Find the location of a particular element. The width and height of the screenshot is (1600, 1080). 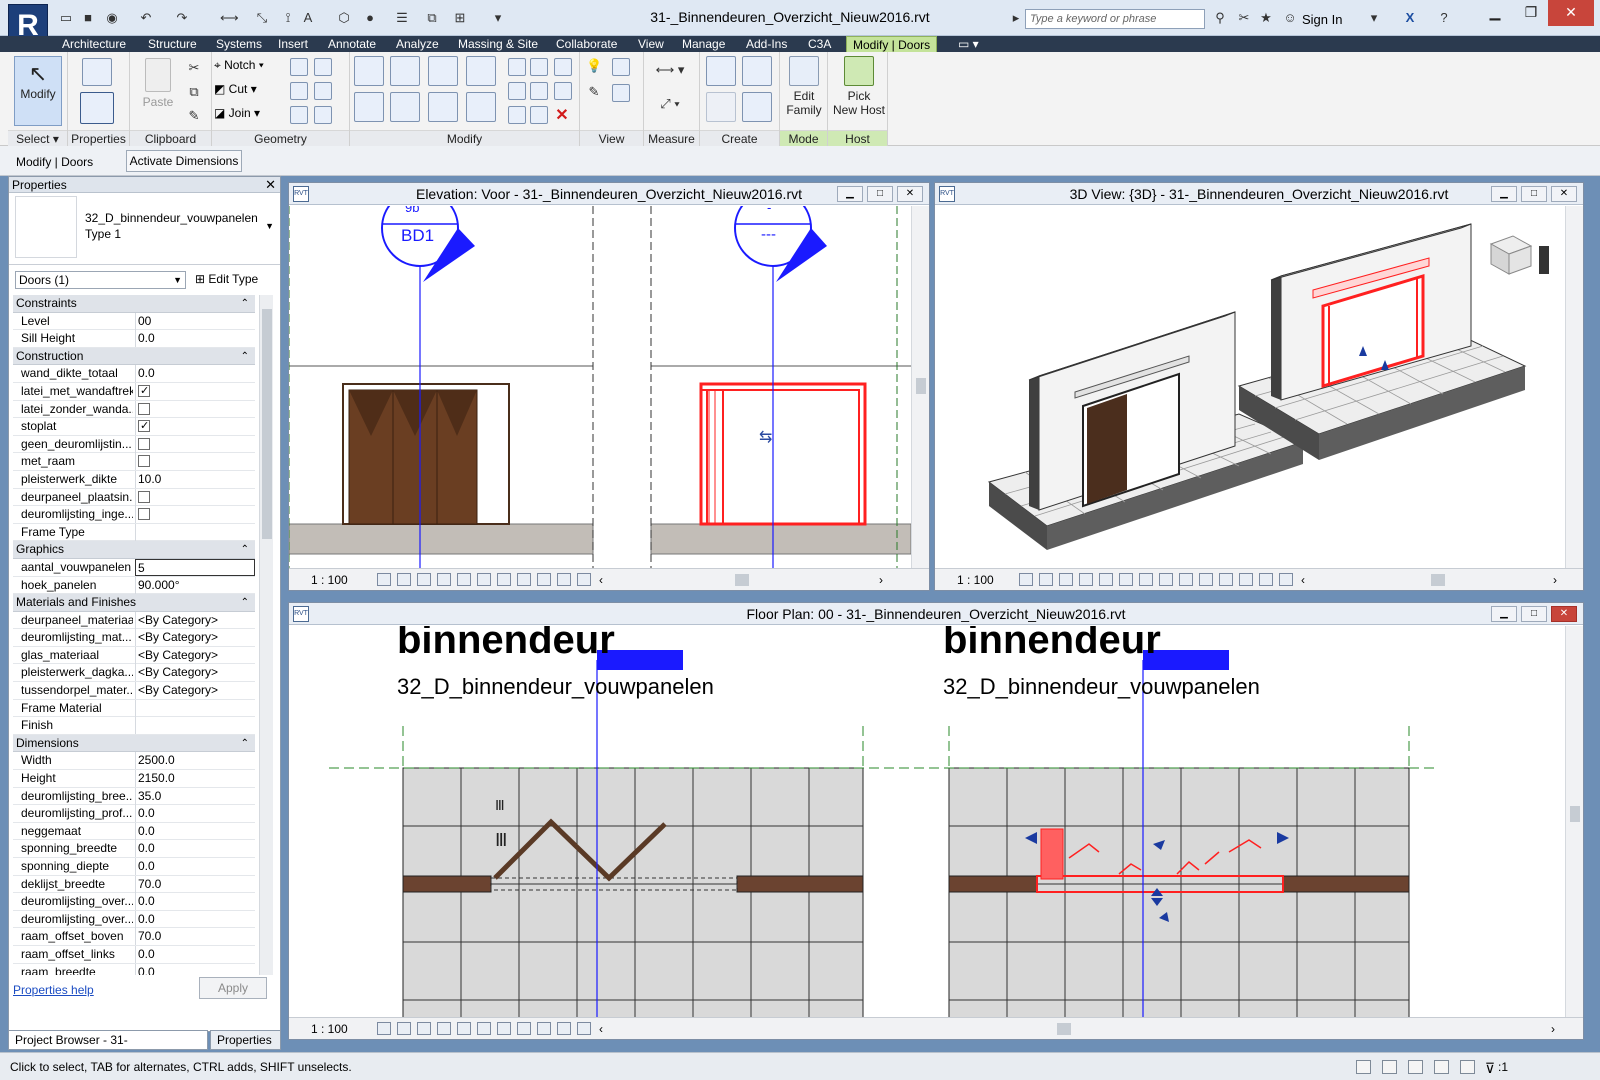

3d-canvas is located at coordinates (1250, 388).